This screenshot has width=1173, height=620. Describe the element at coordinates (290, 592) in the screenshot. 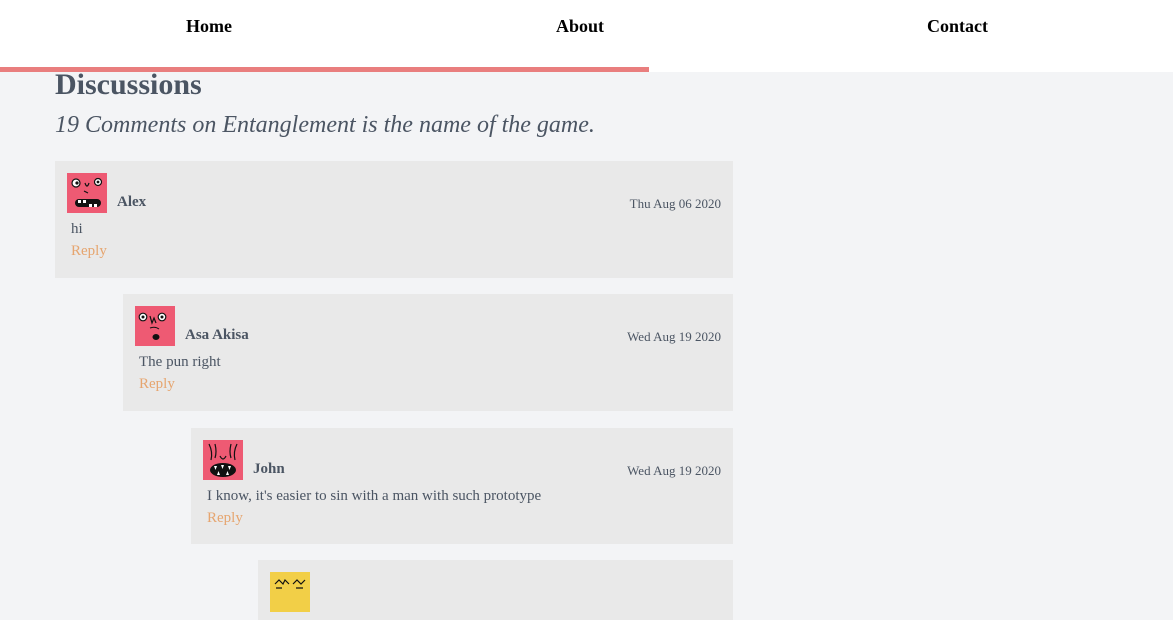

I see `yellow-monster-avatar-icon` at that location.